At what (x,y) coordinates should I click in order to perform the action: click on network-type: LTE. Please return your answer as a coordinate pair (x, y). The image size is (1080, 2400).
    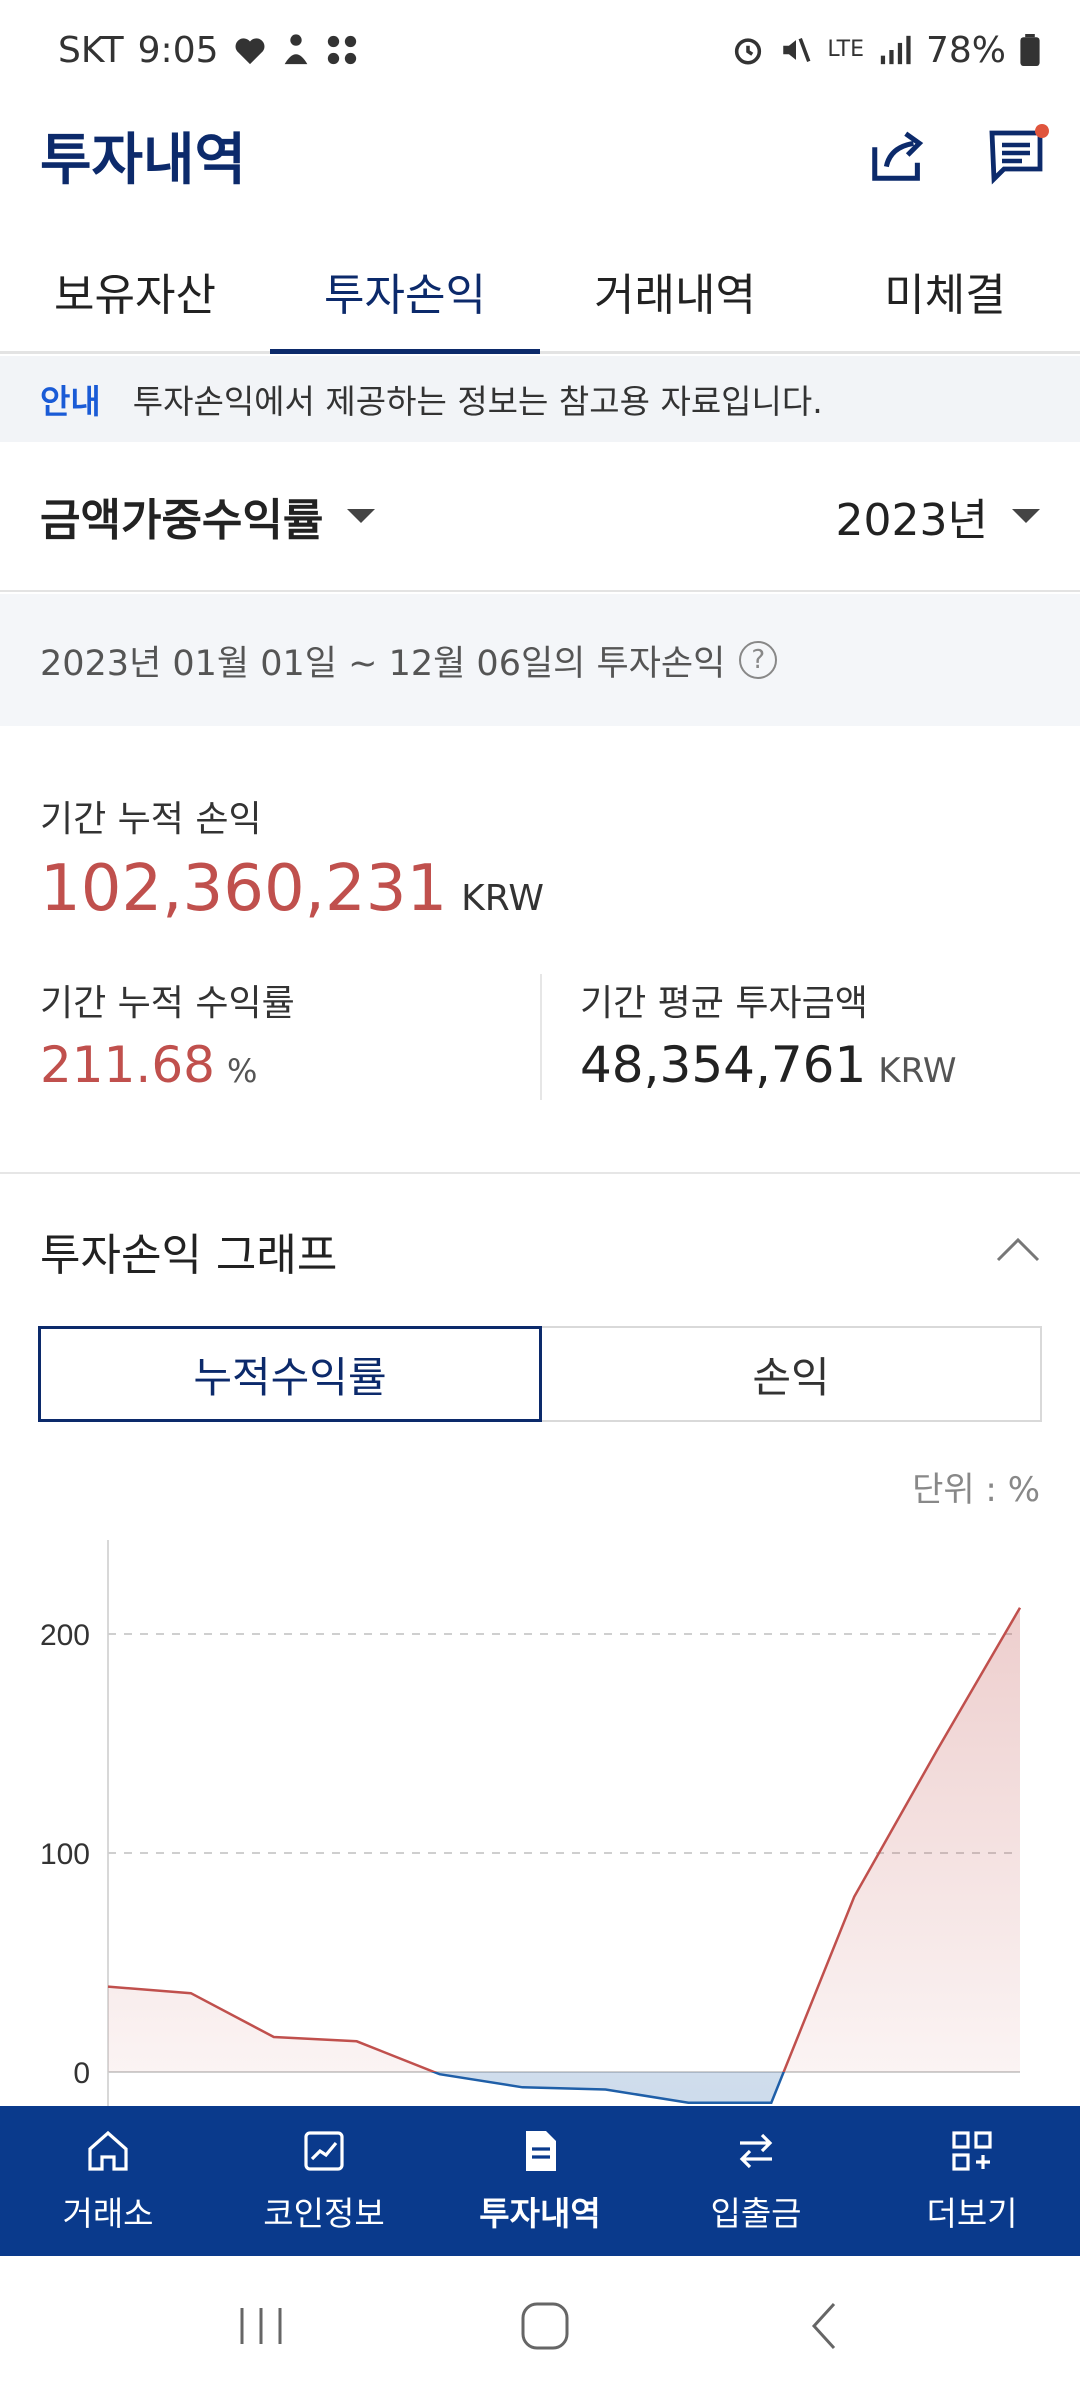
    Looking at the image, I should click on (845, 49).